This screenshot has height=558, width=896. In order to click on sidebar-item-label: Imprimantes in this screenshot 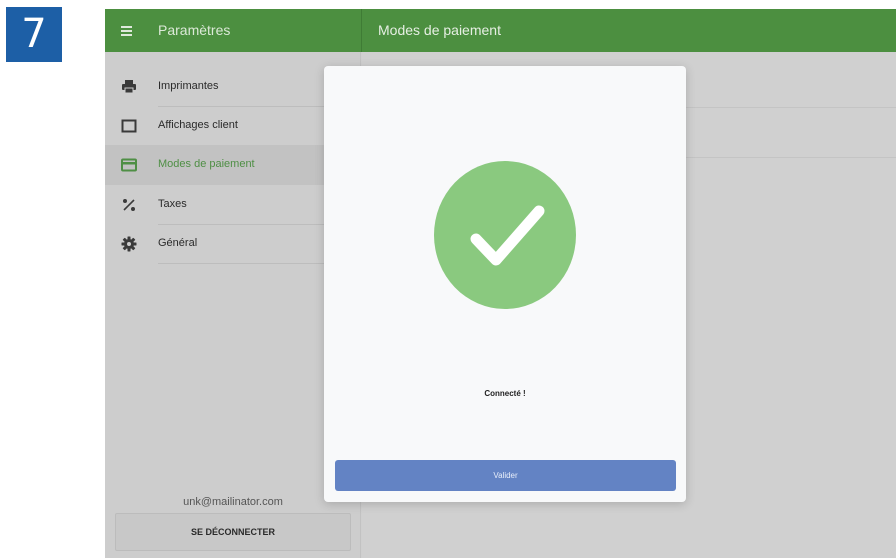, I will do `click(188, 86)`.